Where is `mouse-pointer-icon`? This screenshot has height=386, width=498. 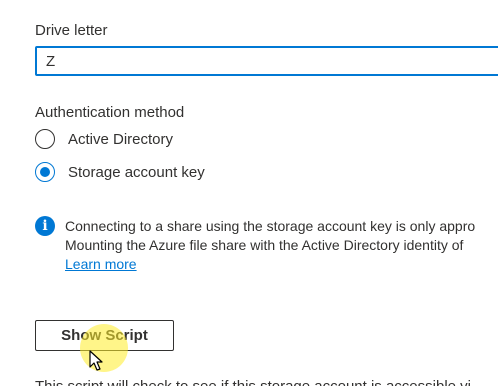 mouse-pointer-icon is located at coordinates (96, 360).